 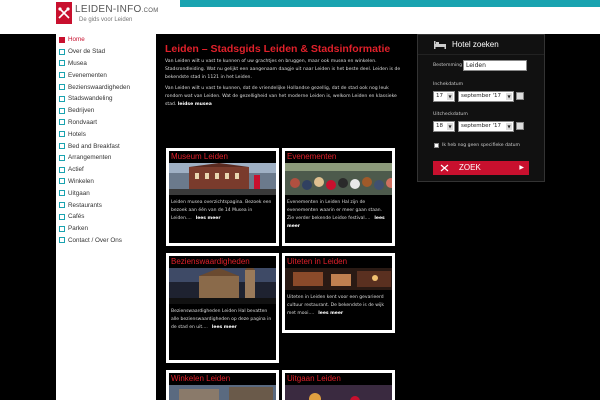 What do you see at coordinates (85, 205) in the screenshot?
I see `sidebar-item-label: Restaurants` at bounding box center [85, 205].